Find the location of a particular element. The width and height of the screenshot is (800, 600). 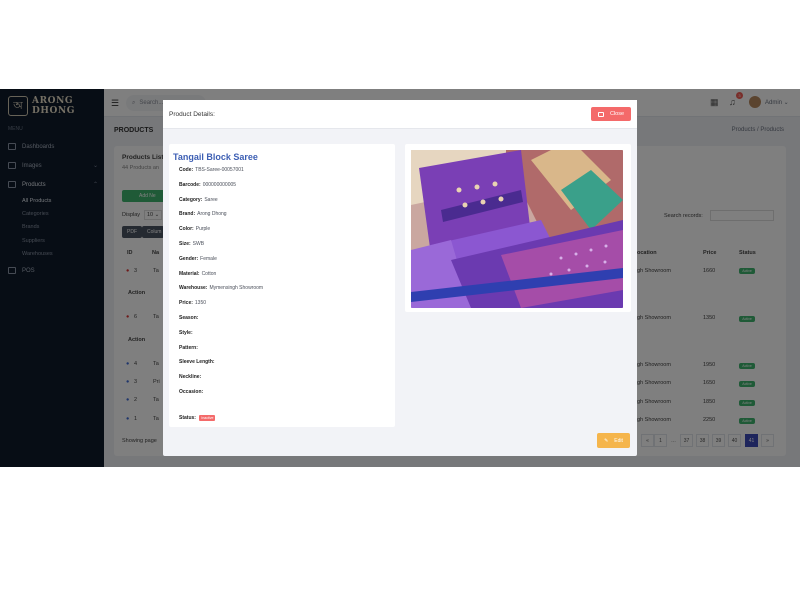

field-value: Cotton is located at coordinates (209, 273).